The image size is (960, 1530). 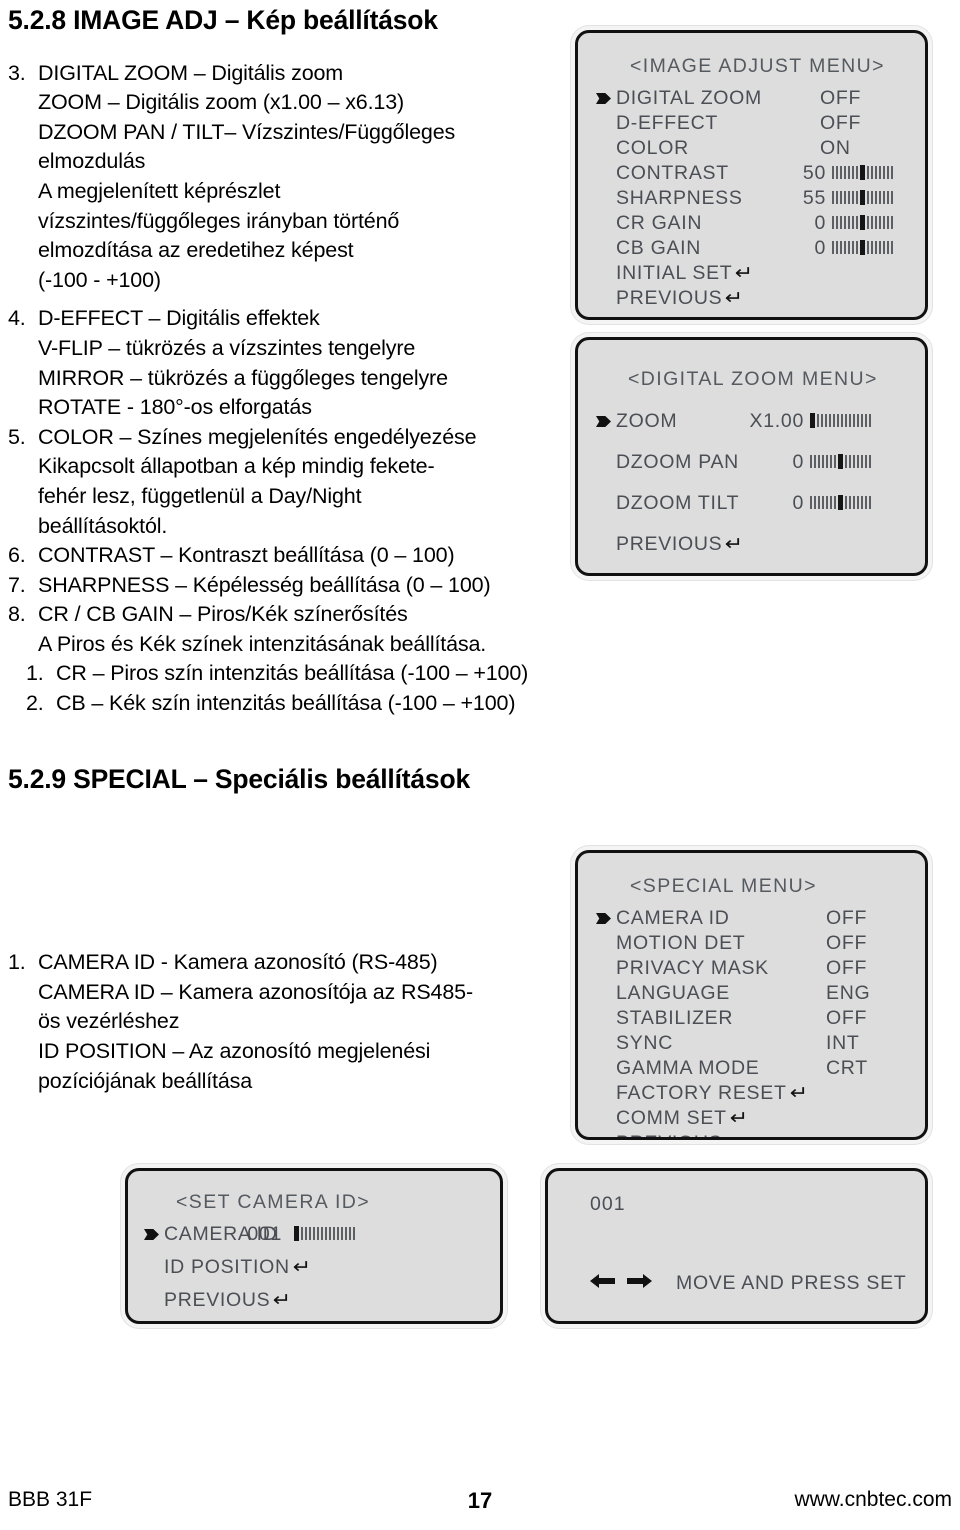 I want to click on list-line: D-EFFECT – Digitális effektek, so click(x=179, y=318).